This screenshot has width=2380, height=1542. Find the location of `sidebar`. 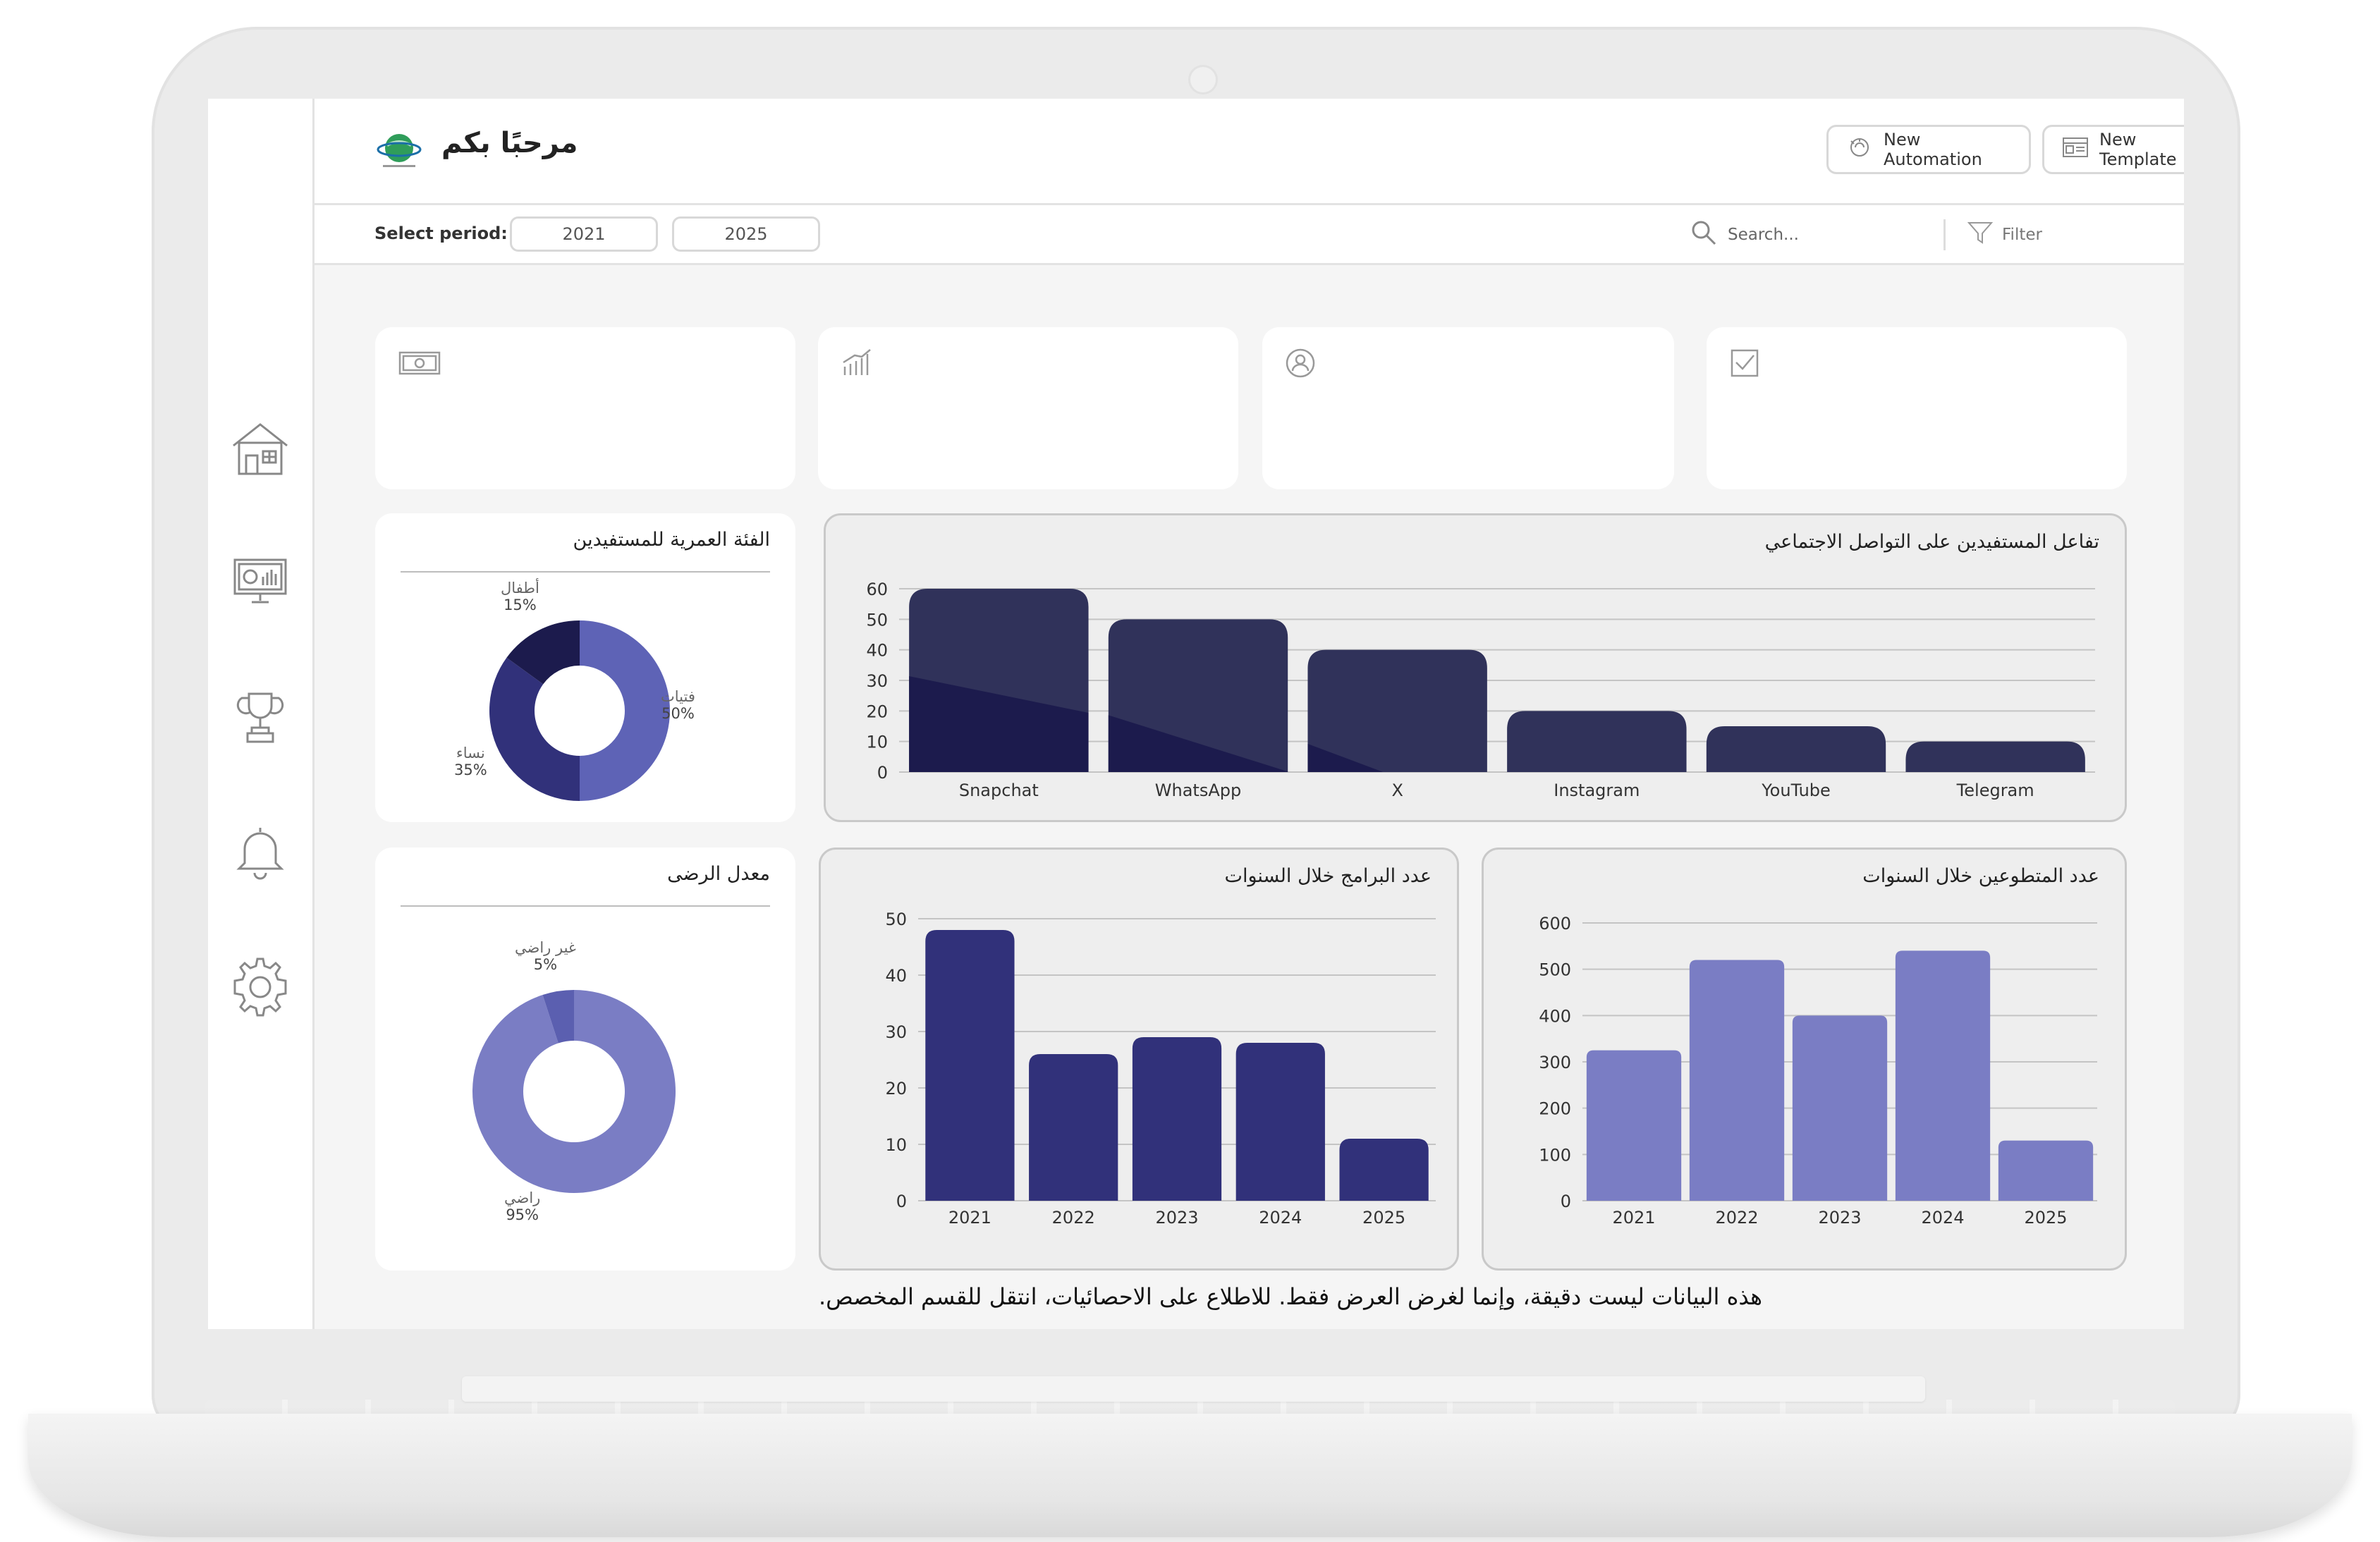

sidebar is located at coordinates (261, 714).